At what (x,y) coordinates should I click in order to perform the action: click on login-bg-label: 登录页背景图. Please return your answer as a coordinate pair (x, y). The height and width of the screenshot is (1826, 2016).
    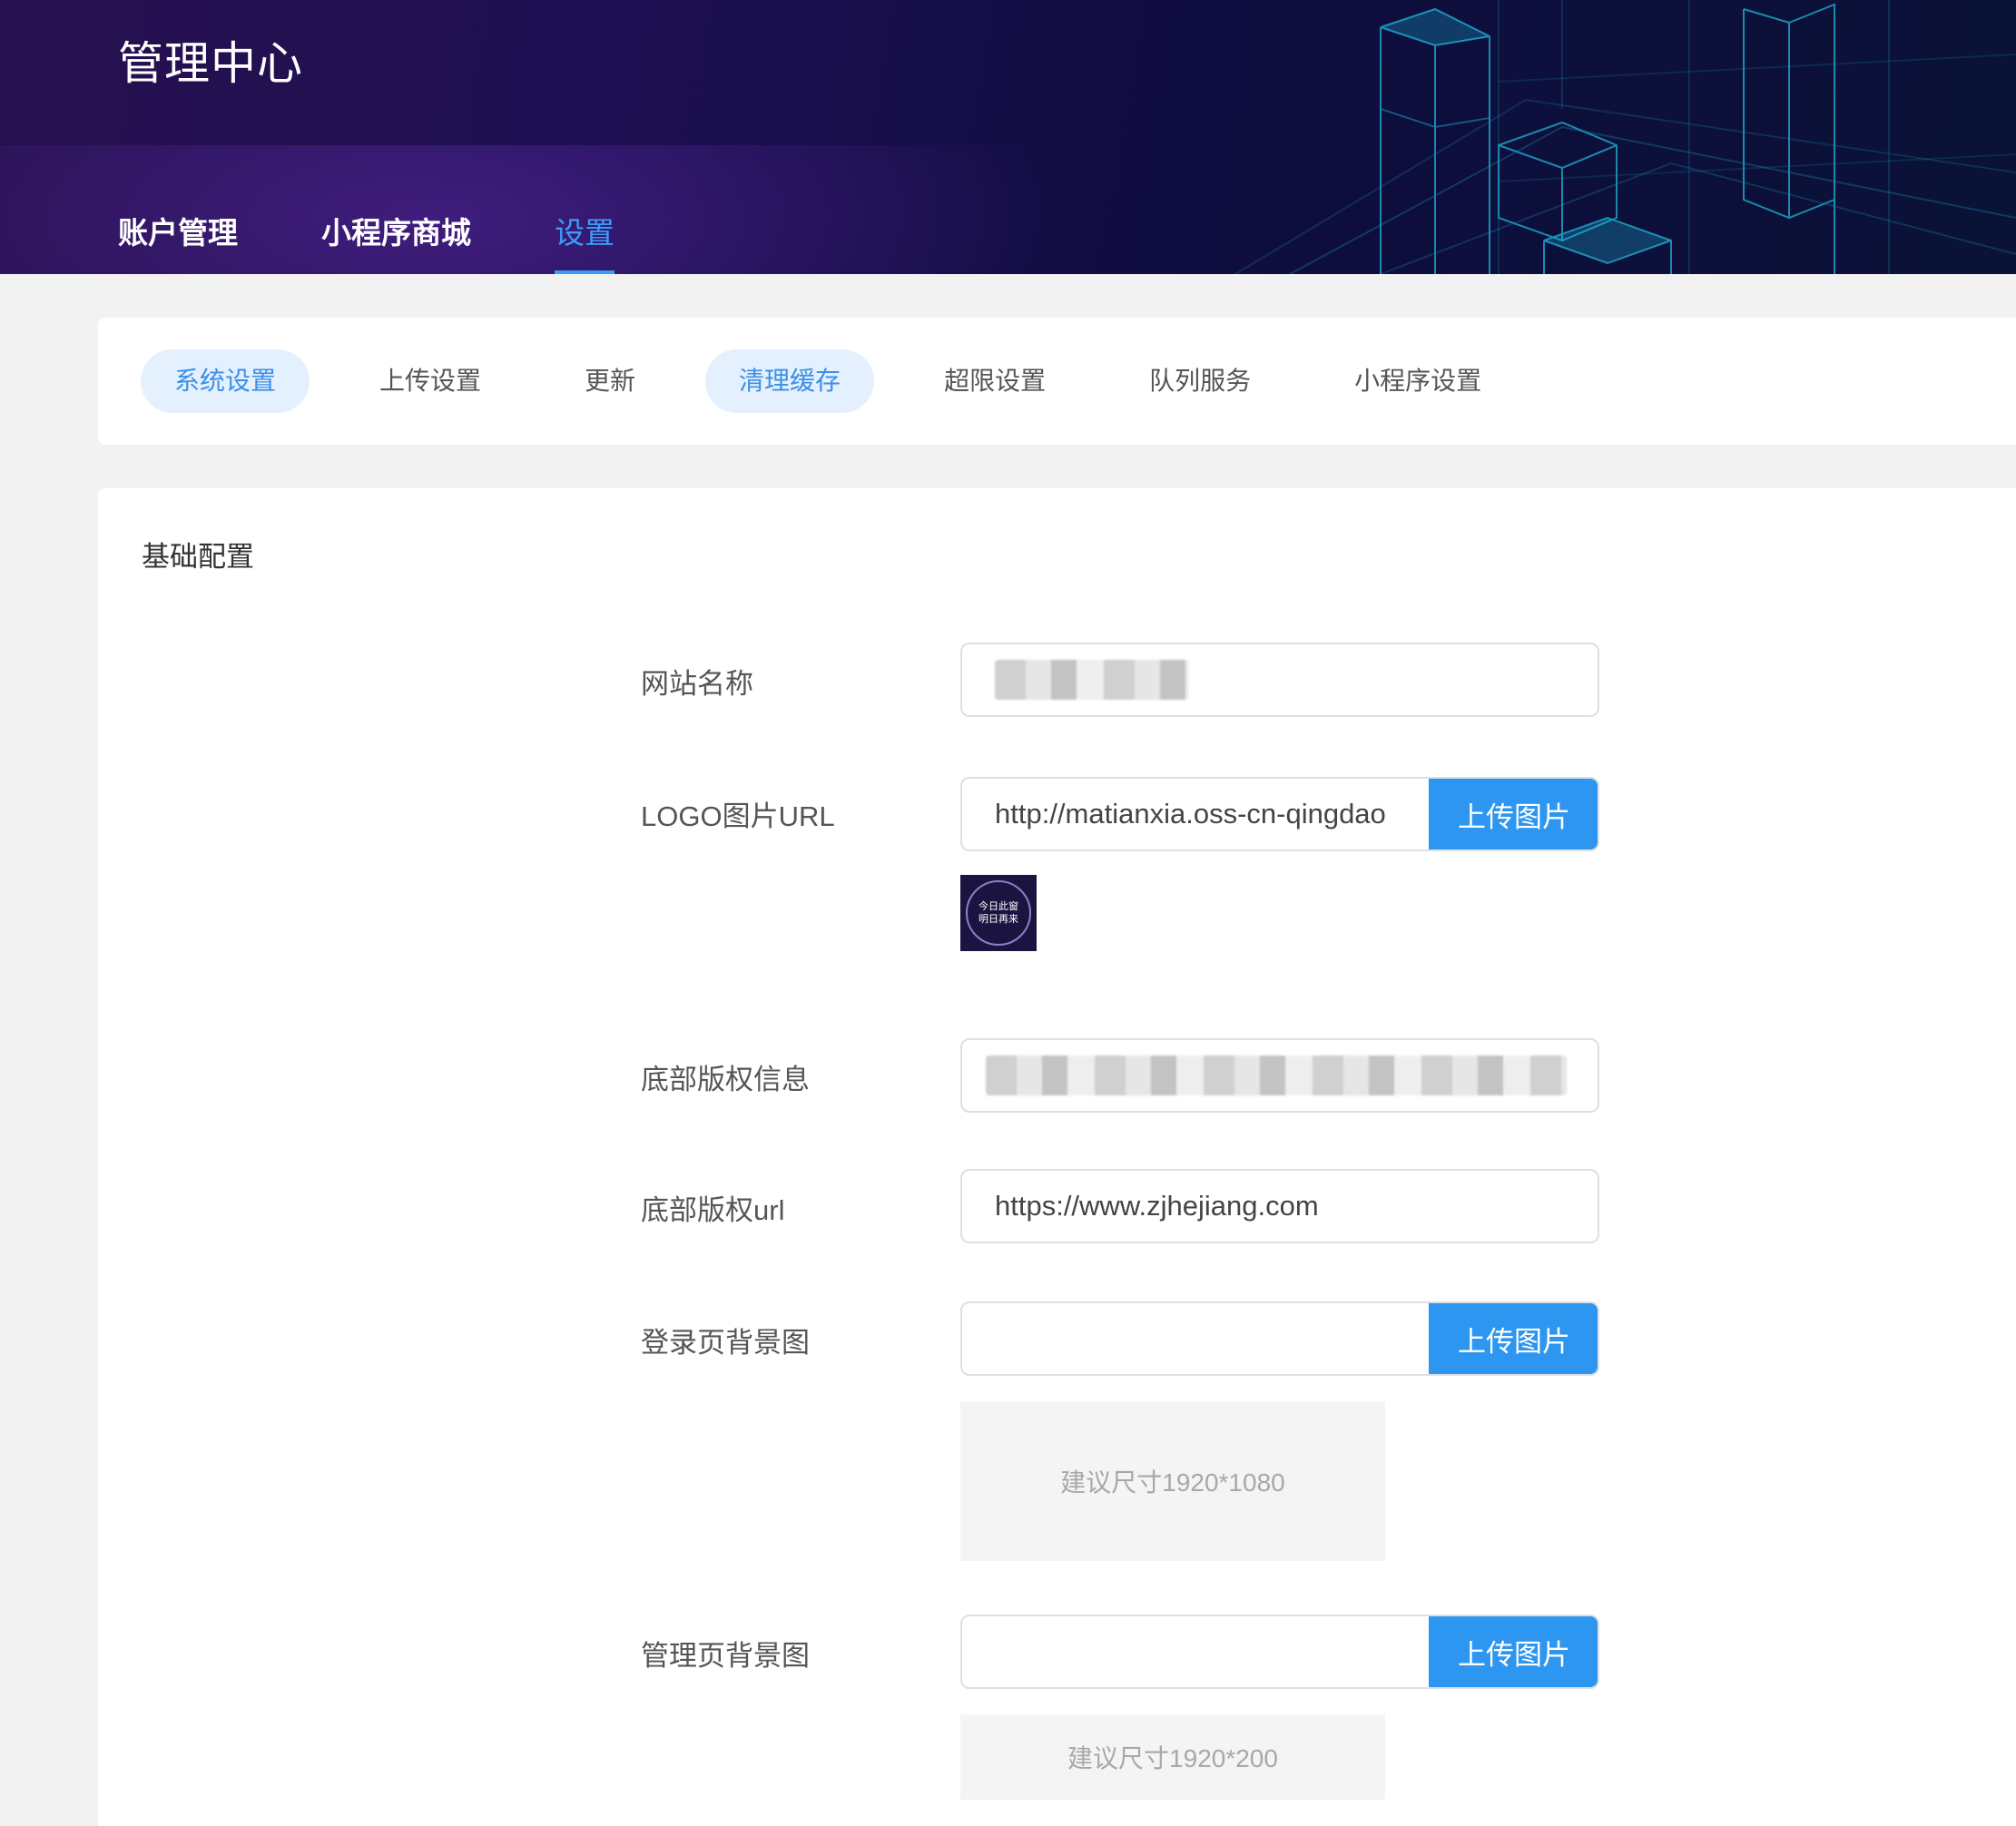
    Looking at the image, I should click on (725, 1343).